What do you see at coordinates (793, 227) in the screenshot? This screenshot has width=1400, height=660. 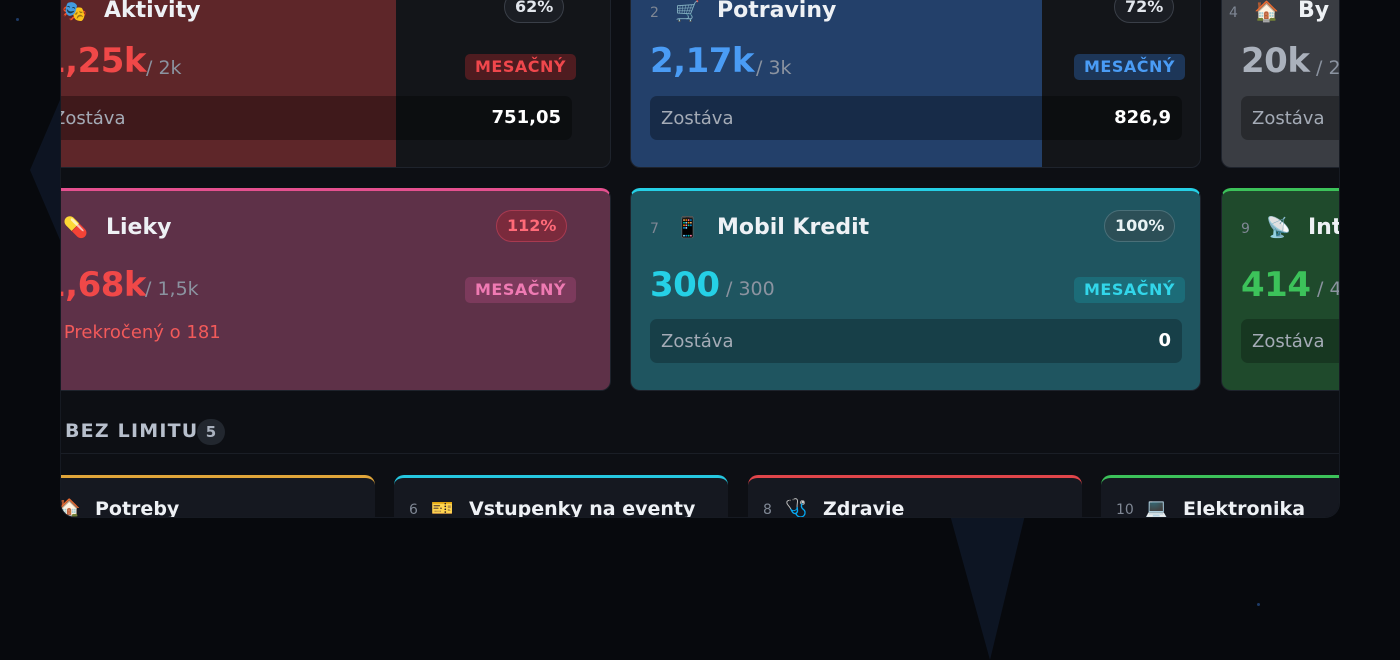 I see `card-title: Mobil Kredit` at bounding box center [793, 227].